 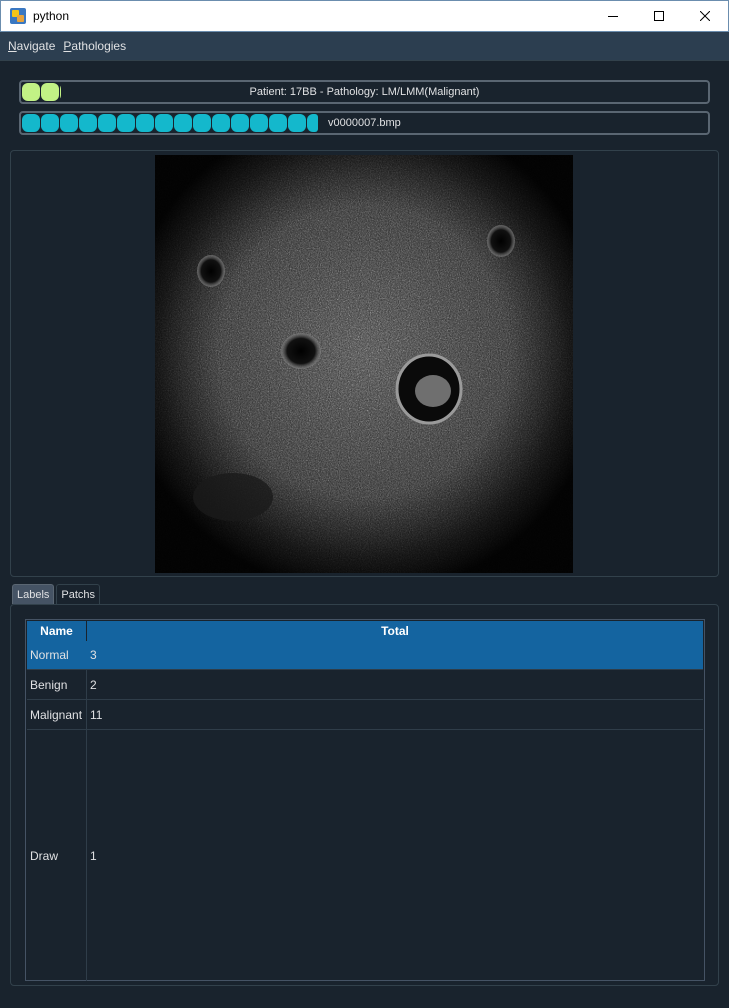 What do you see at coordinates (395, 714) in the screenshot?
I see `row-total-cell: 11` at bounding box center [395, 714].